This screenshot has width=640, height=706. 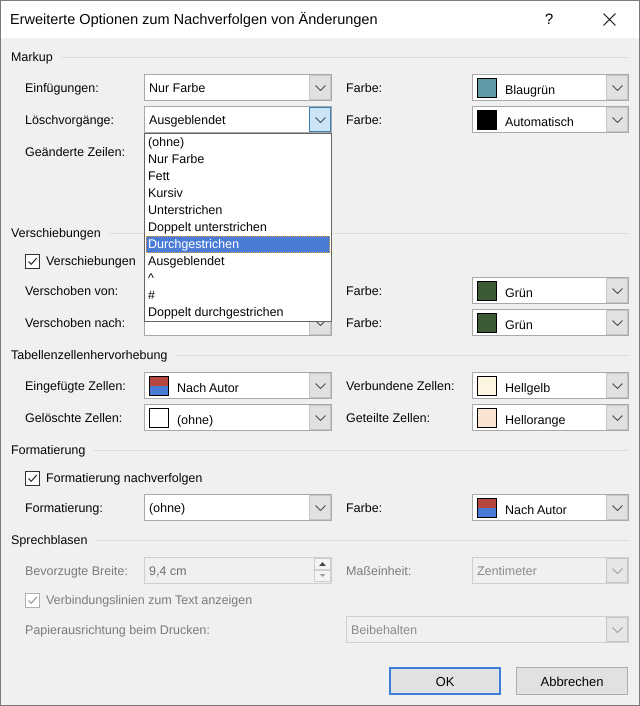 I want to click on list-option: (ohne), so click(x=238, y=142).